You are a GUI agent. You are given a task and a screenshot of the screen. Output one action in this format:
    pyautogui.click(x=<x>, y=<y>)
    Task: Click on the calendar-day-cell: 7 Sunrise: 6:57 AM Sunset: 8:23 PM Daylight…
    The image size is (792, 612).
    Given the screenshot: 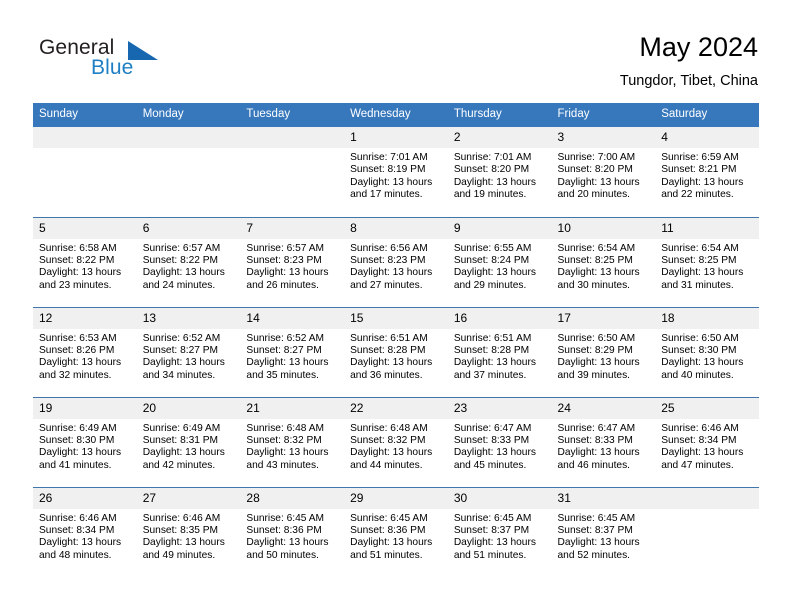 What is the action you would take?
    pyautogui.click(x=292, y=261)
    